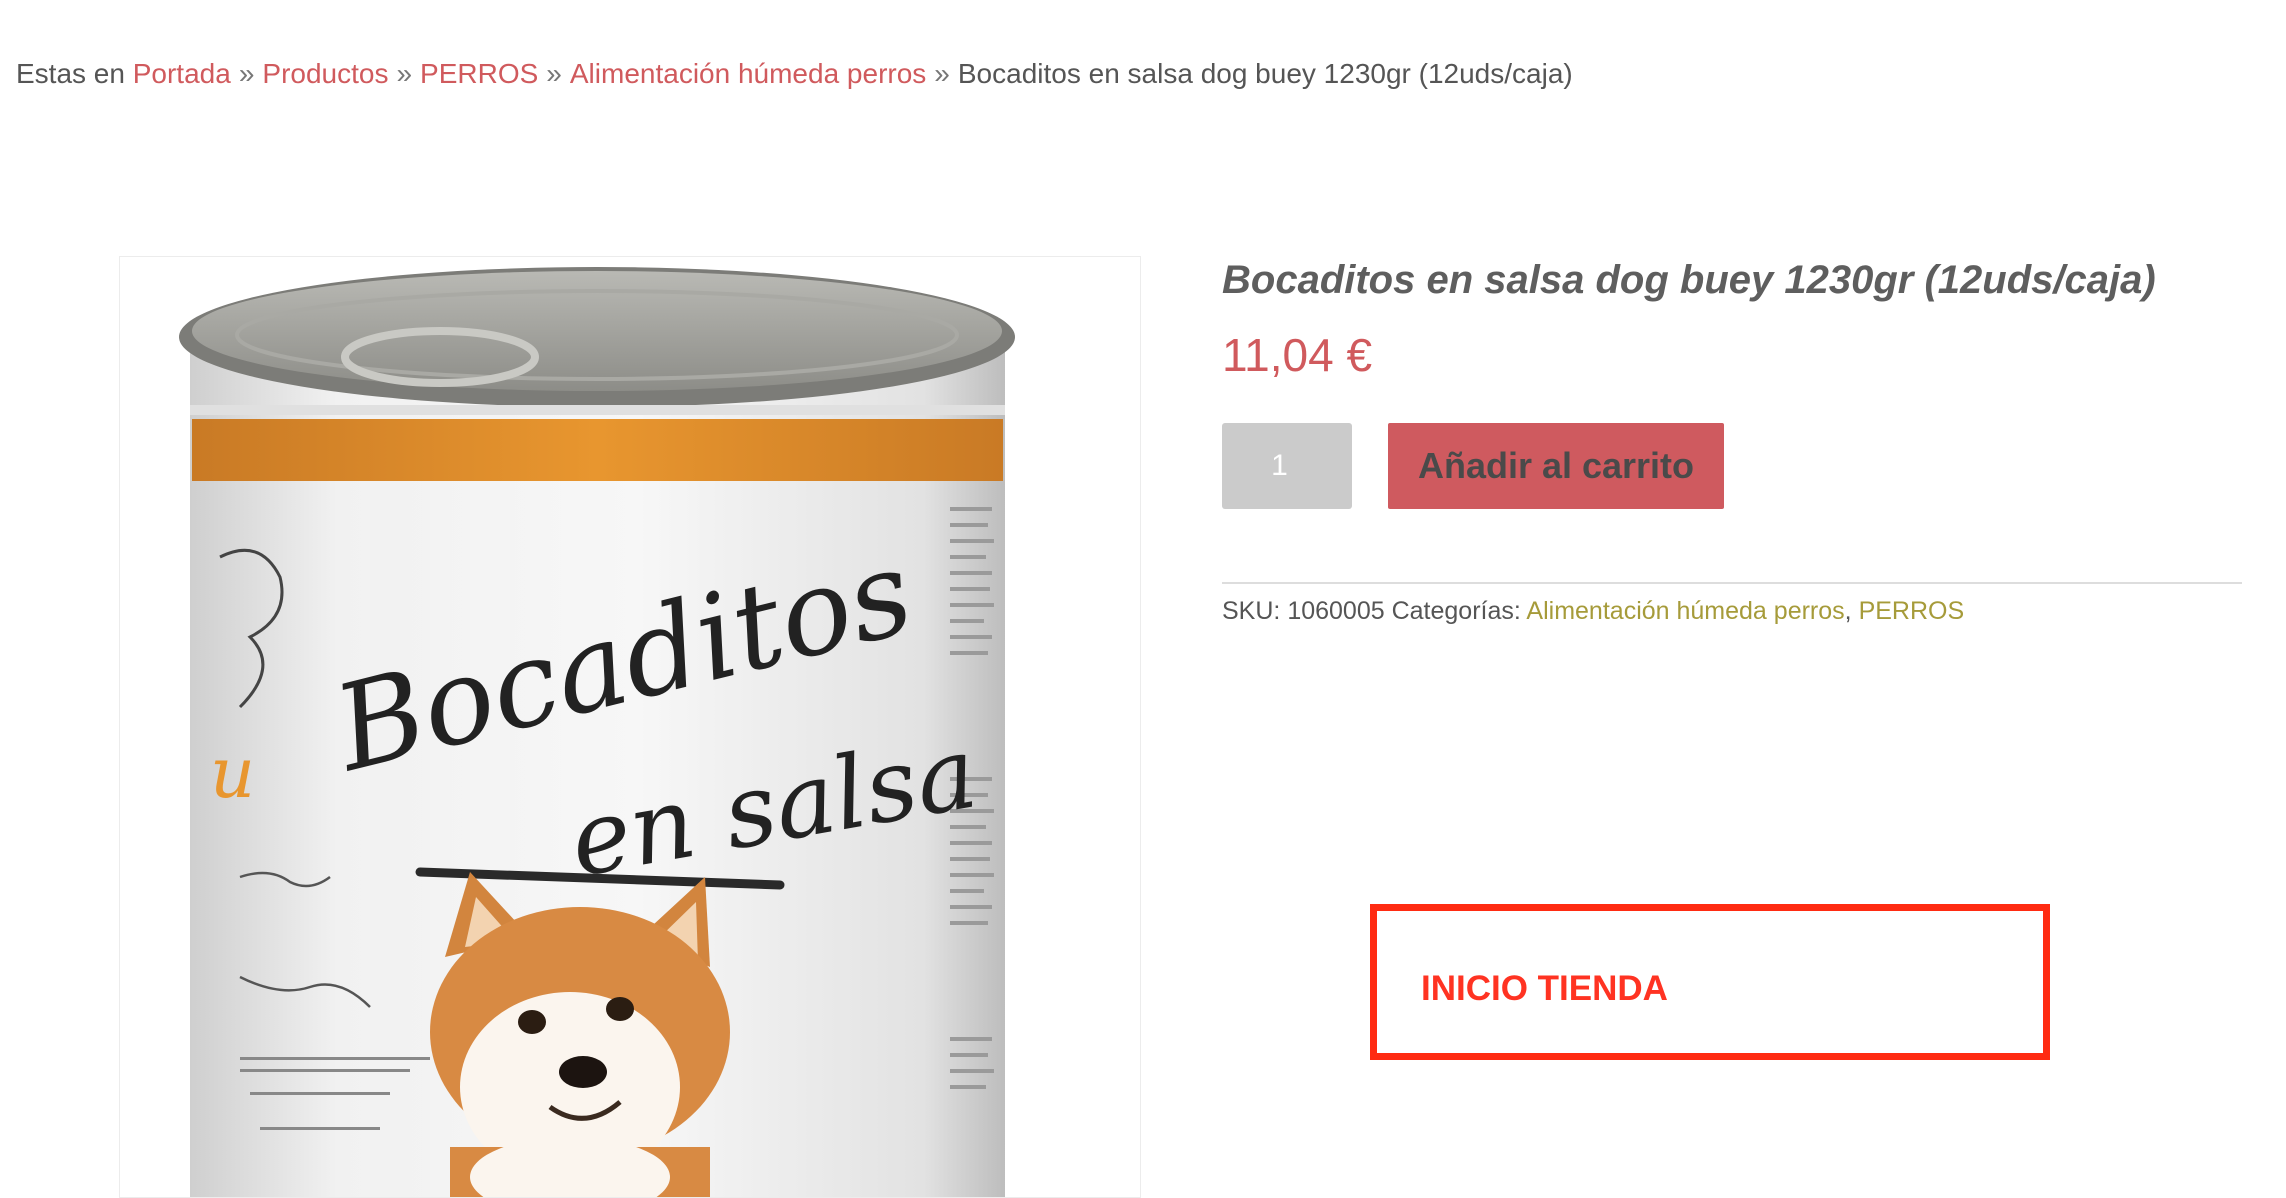  What do you see at coordinates (1336, 611) in the screenshot?
I see `sku-value: 1060005` at bounding box center [1336, 611].